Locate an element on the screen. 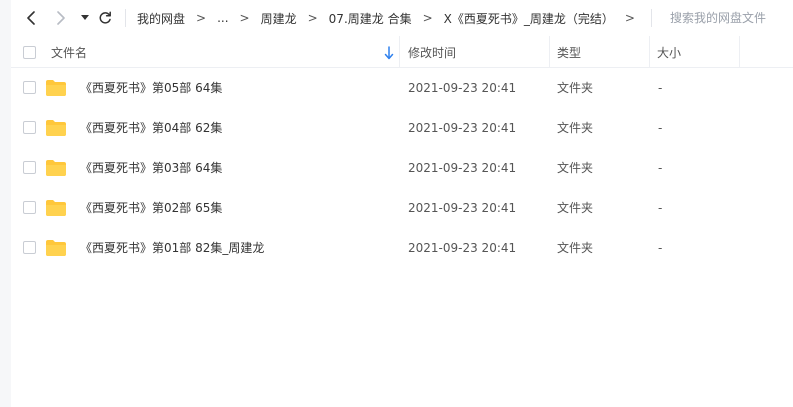 This screenshot has width=793, height=407. column-header-size-label: 大小 is located at coordinates (669, 52).